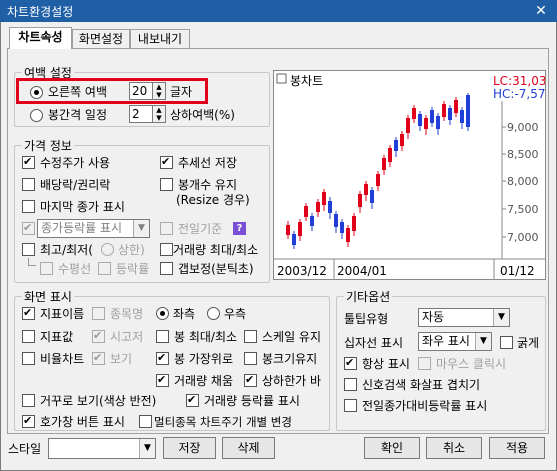 The image size is (557, 471). Describe the element at coordinates (454, 448) in the screenshot. I see `cancel-button: 취소` at that location.